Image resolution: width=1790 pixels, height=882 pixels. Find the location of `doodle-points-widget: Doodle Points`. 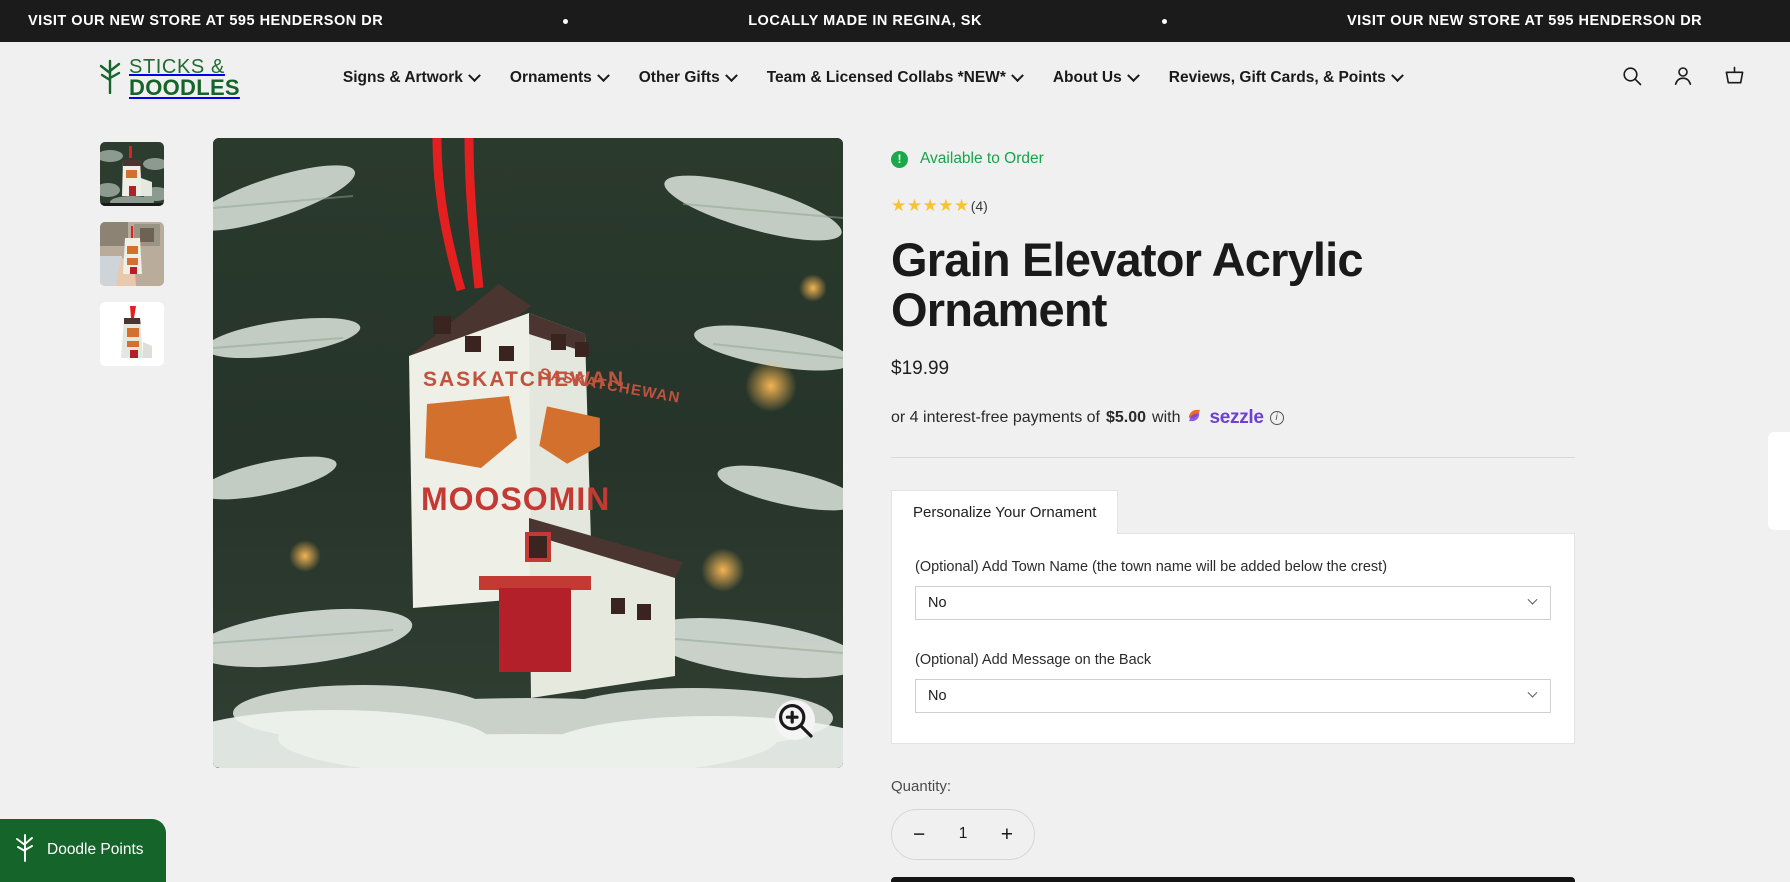

doodle-points-widget: Doodle Points is located at coordinates (83, 850).